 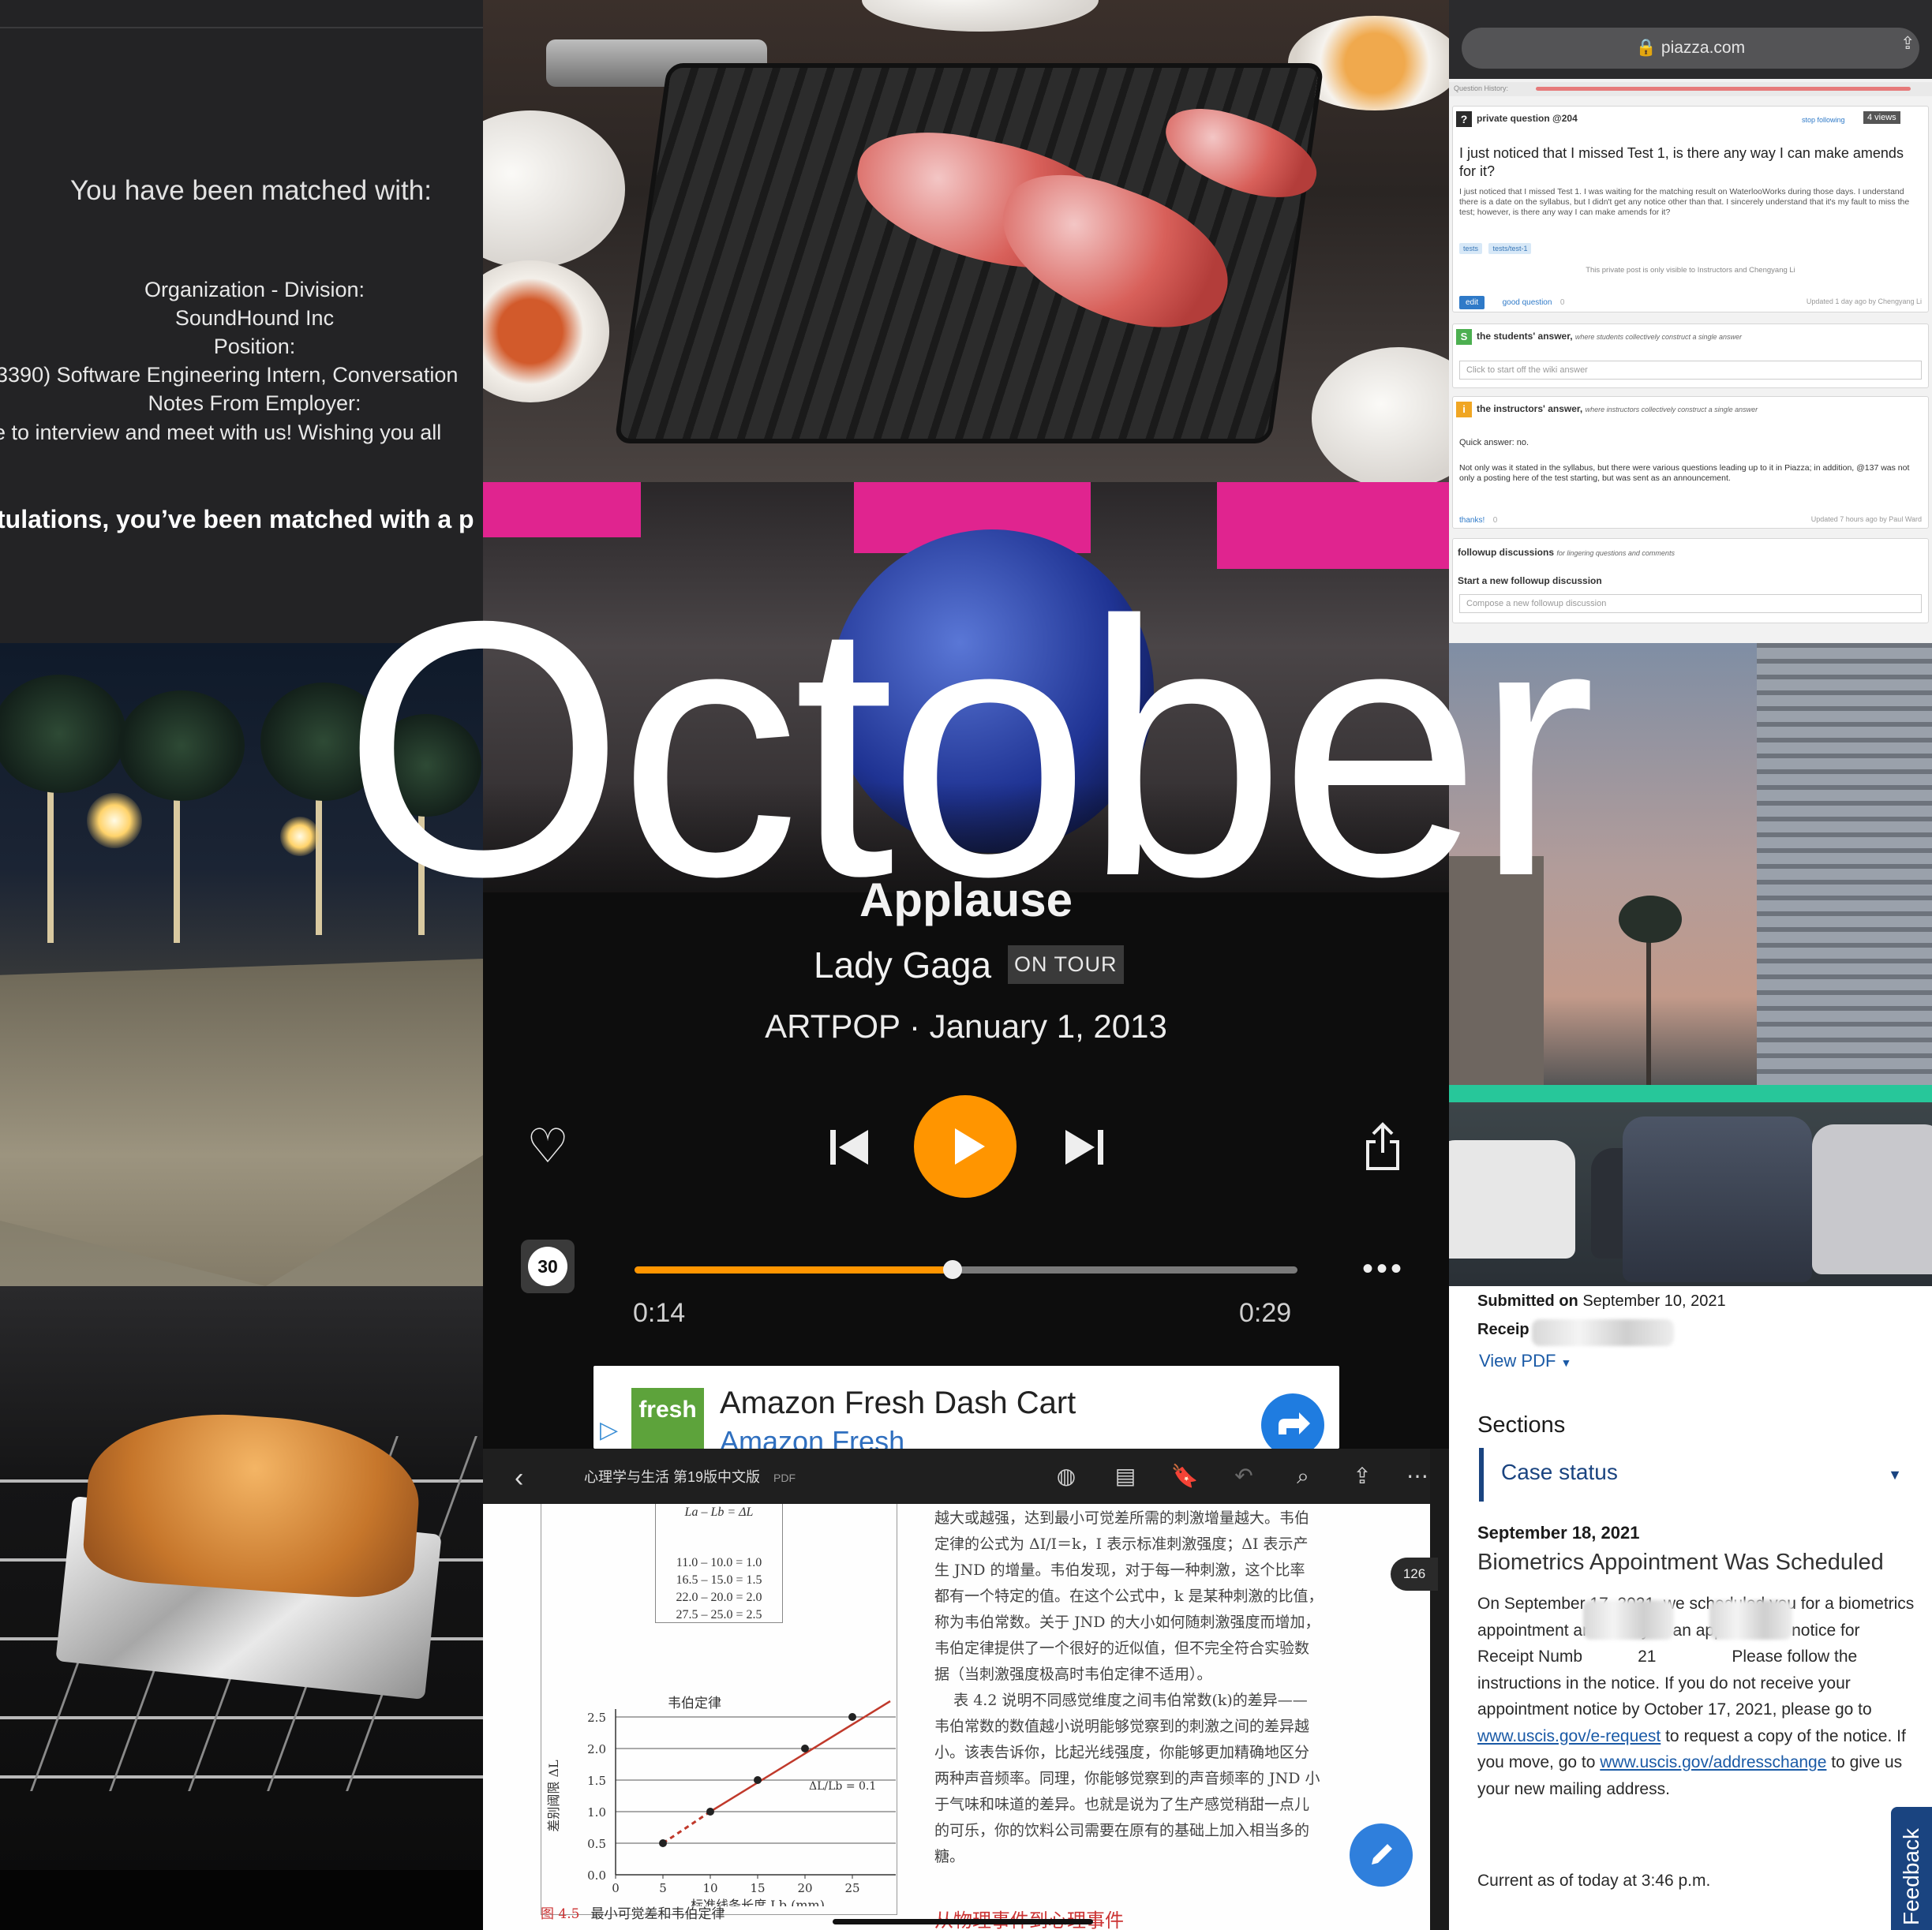 What do you see at coordinates (1066, 1476) in the screenshot?
I see `brightness-icon: ◍` at bounding box center [1066, 1476].